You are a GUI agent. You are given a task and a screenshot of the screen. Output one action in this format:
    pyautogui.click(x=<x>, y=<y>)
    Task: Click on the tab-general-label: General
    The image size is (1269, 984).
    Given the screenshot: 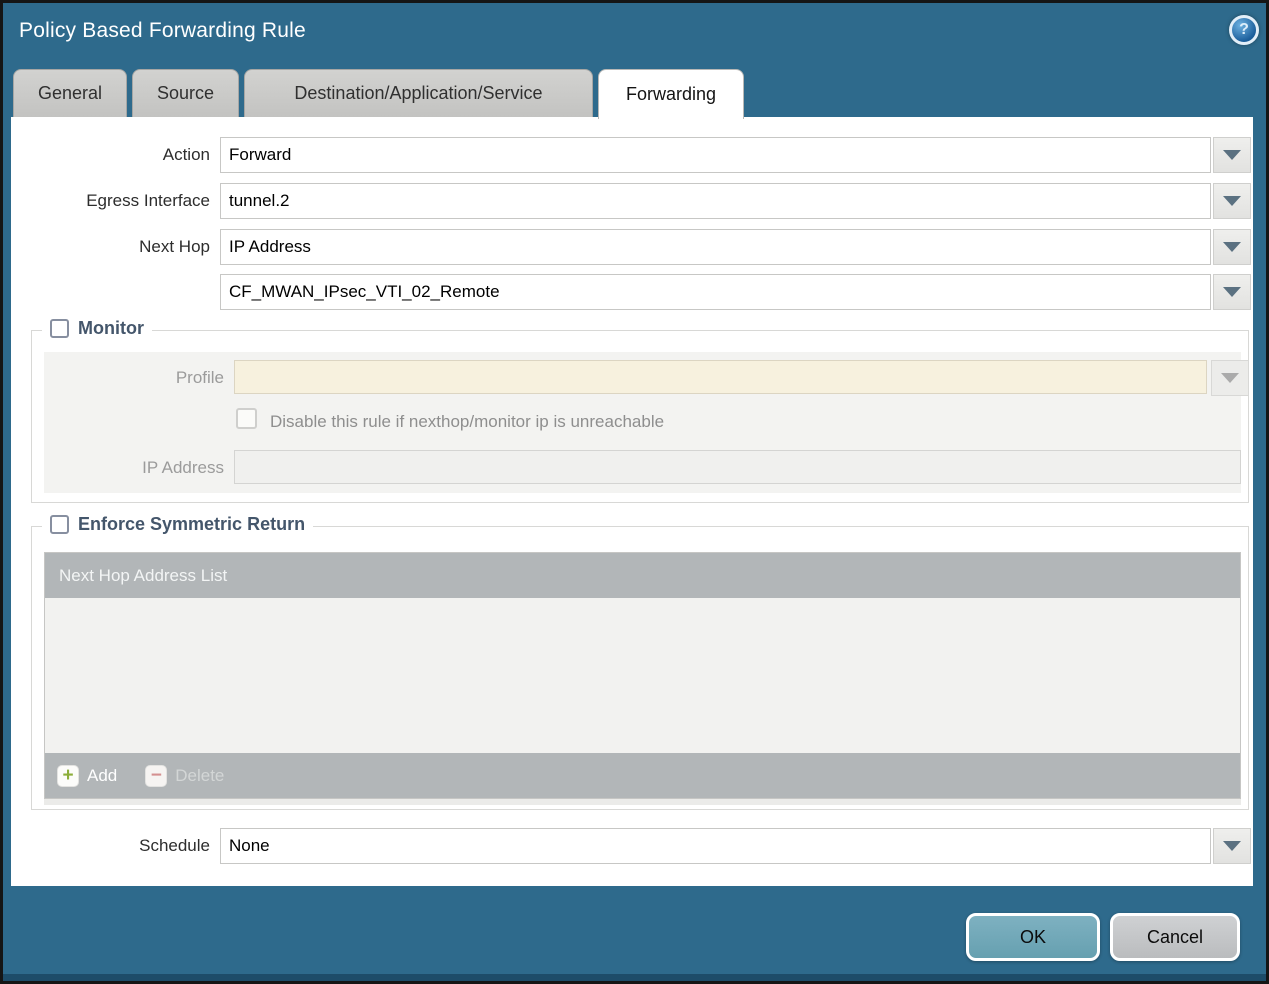 What is the action you would take?
    pyautogui.click(x=70, y=93)
    